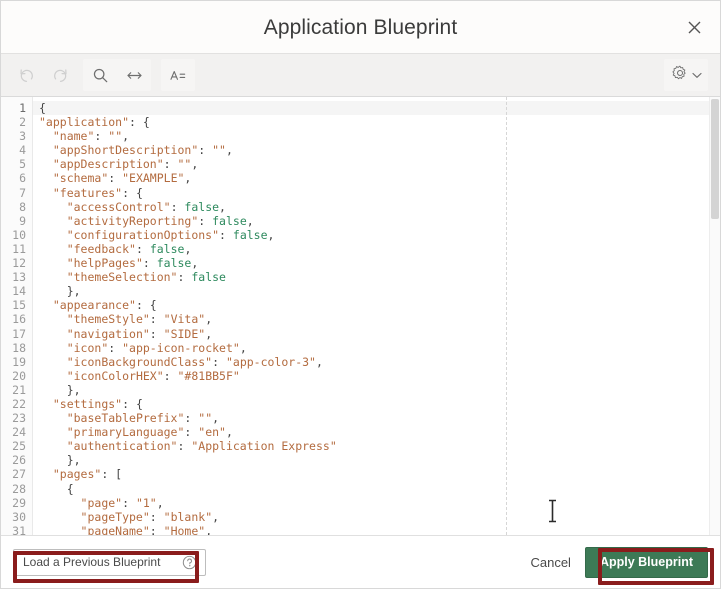  Describe the element at coordinates (26, 75) in the screenshot. I see `undo-icon` at that location.